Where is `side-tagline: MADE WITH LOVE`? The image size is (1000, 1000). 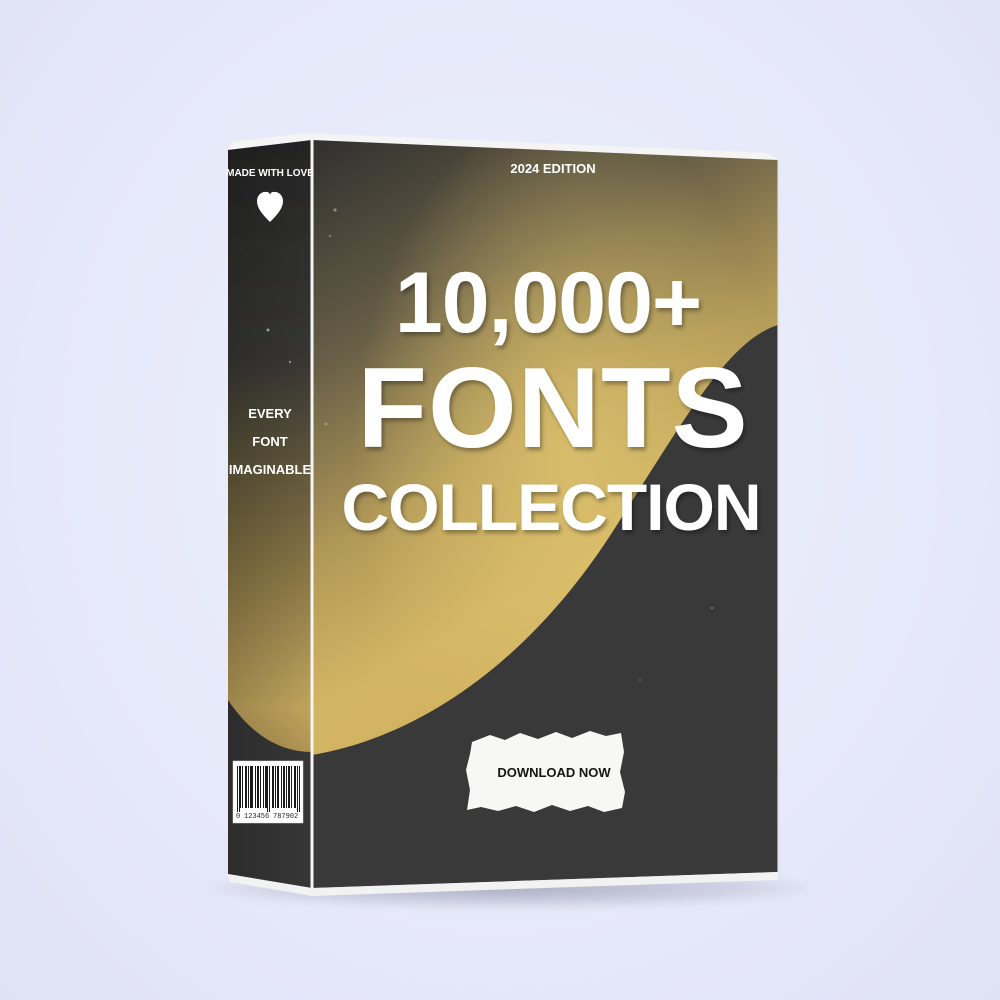 side-tagline: MADE WITH LOVE is located at coordinates (270, 173).